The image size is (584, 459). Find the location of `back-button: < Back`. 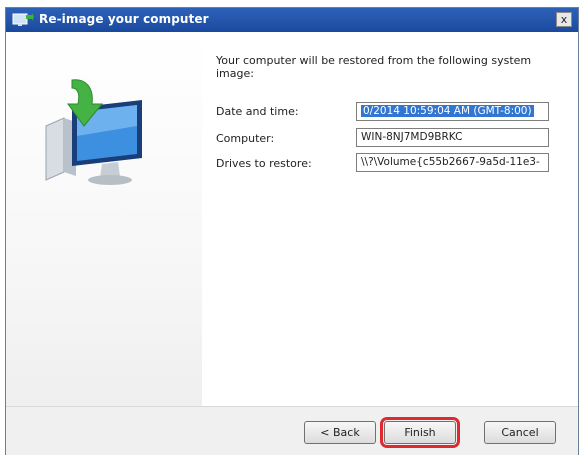

back-button: < Back is located at coordinates (340, 432).